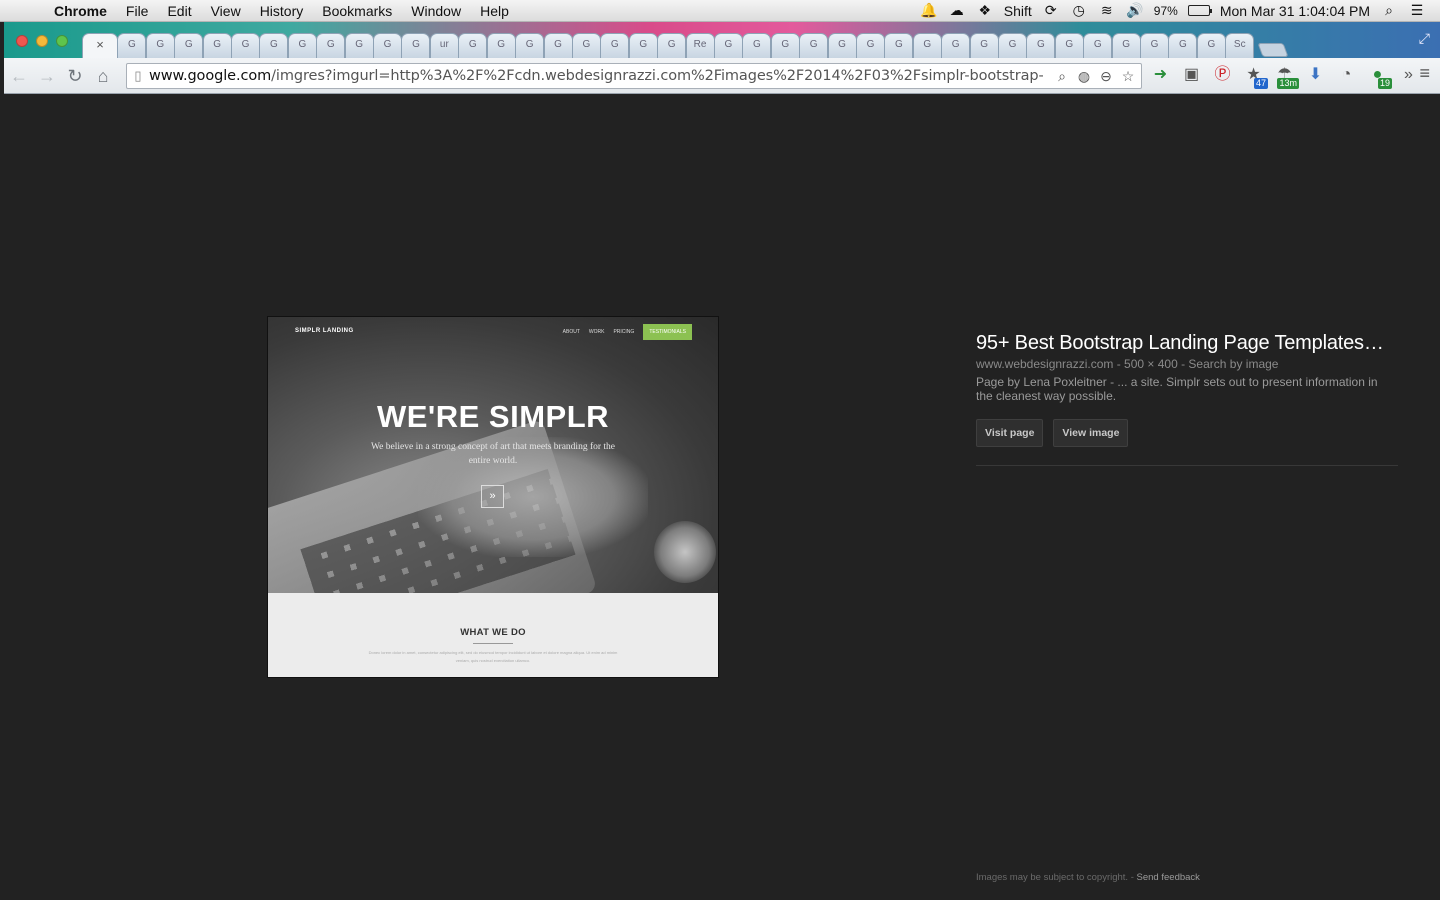 The image size is (1440, 900). Describe the element at coordinates (19, 76) in the screenshot. I see `back-button: ←` at that location.